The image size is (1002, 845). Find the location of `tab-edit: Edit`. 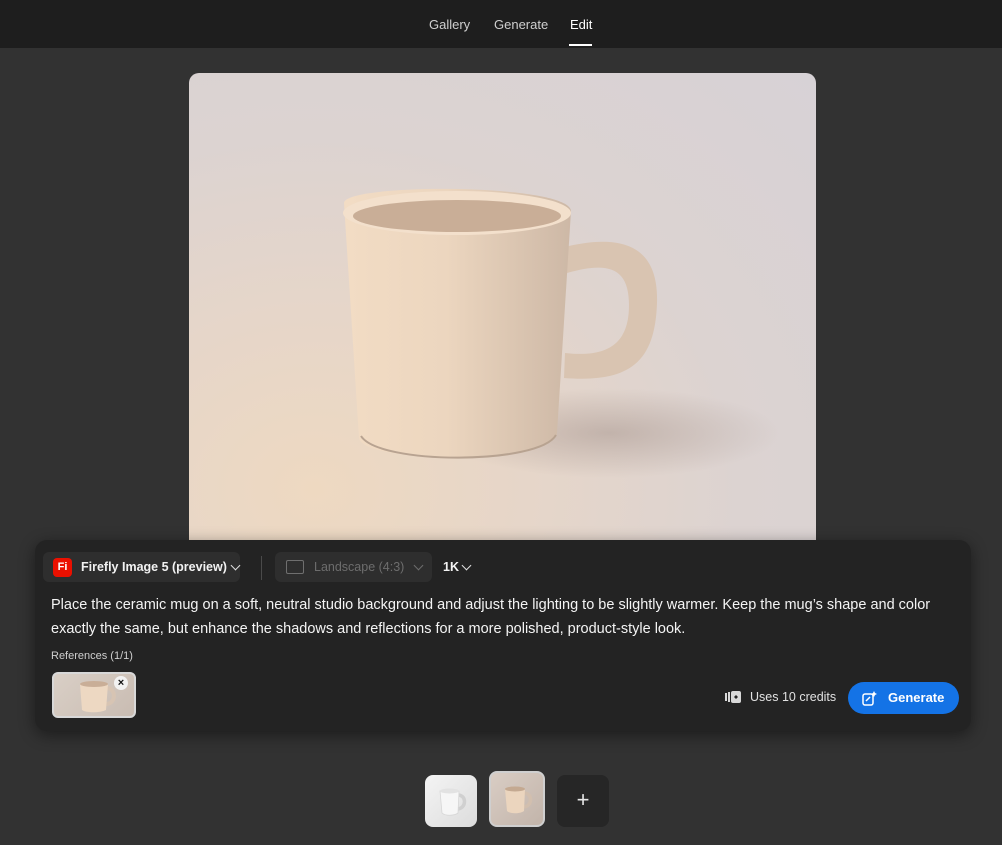

tab-edit: Edit is located at coordinates (581, 24).